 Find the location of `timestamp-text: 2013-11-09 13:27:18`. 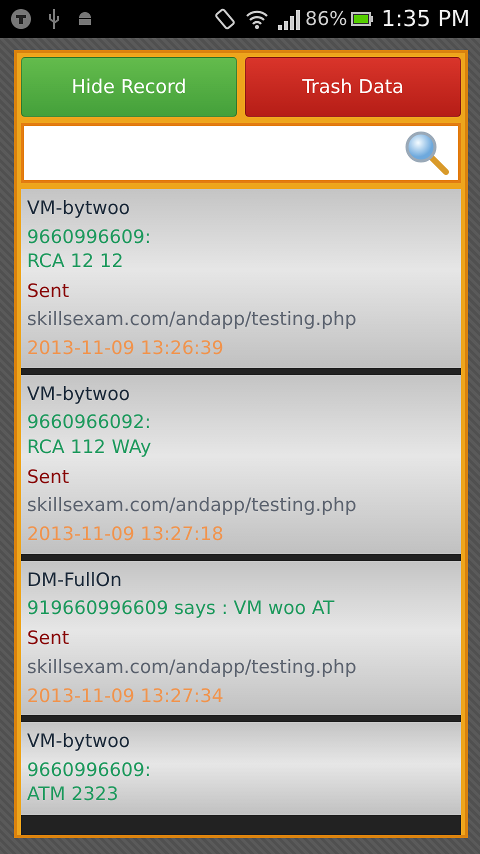

timestamp-text: 2013-11-09 13:27:18 is located at coordinates (125, 534).